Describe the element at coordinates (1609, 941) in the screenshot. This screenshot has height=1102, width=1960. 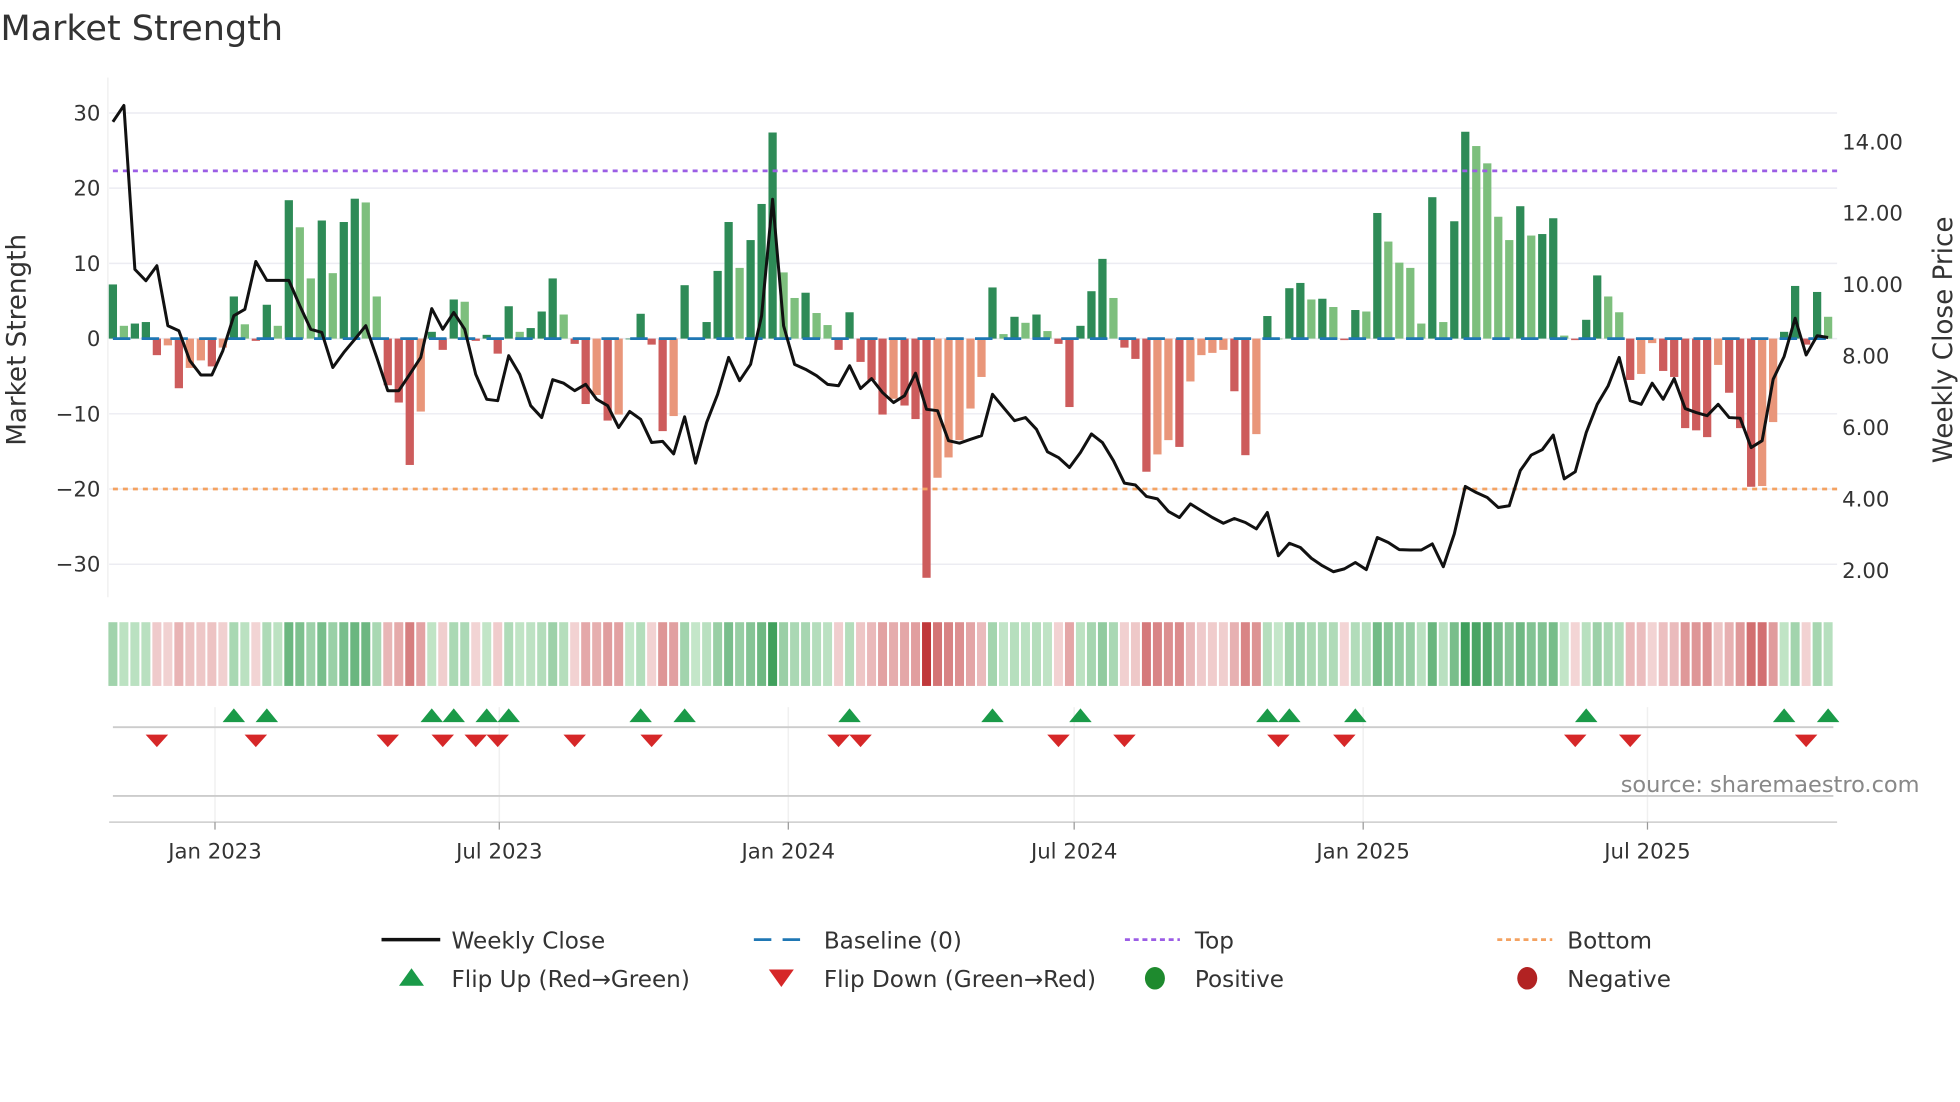
I see `legend-label: Bottom` at that location.